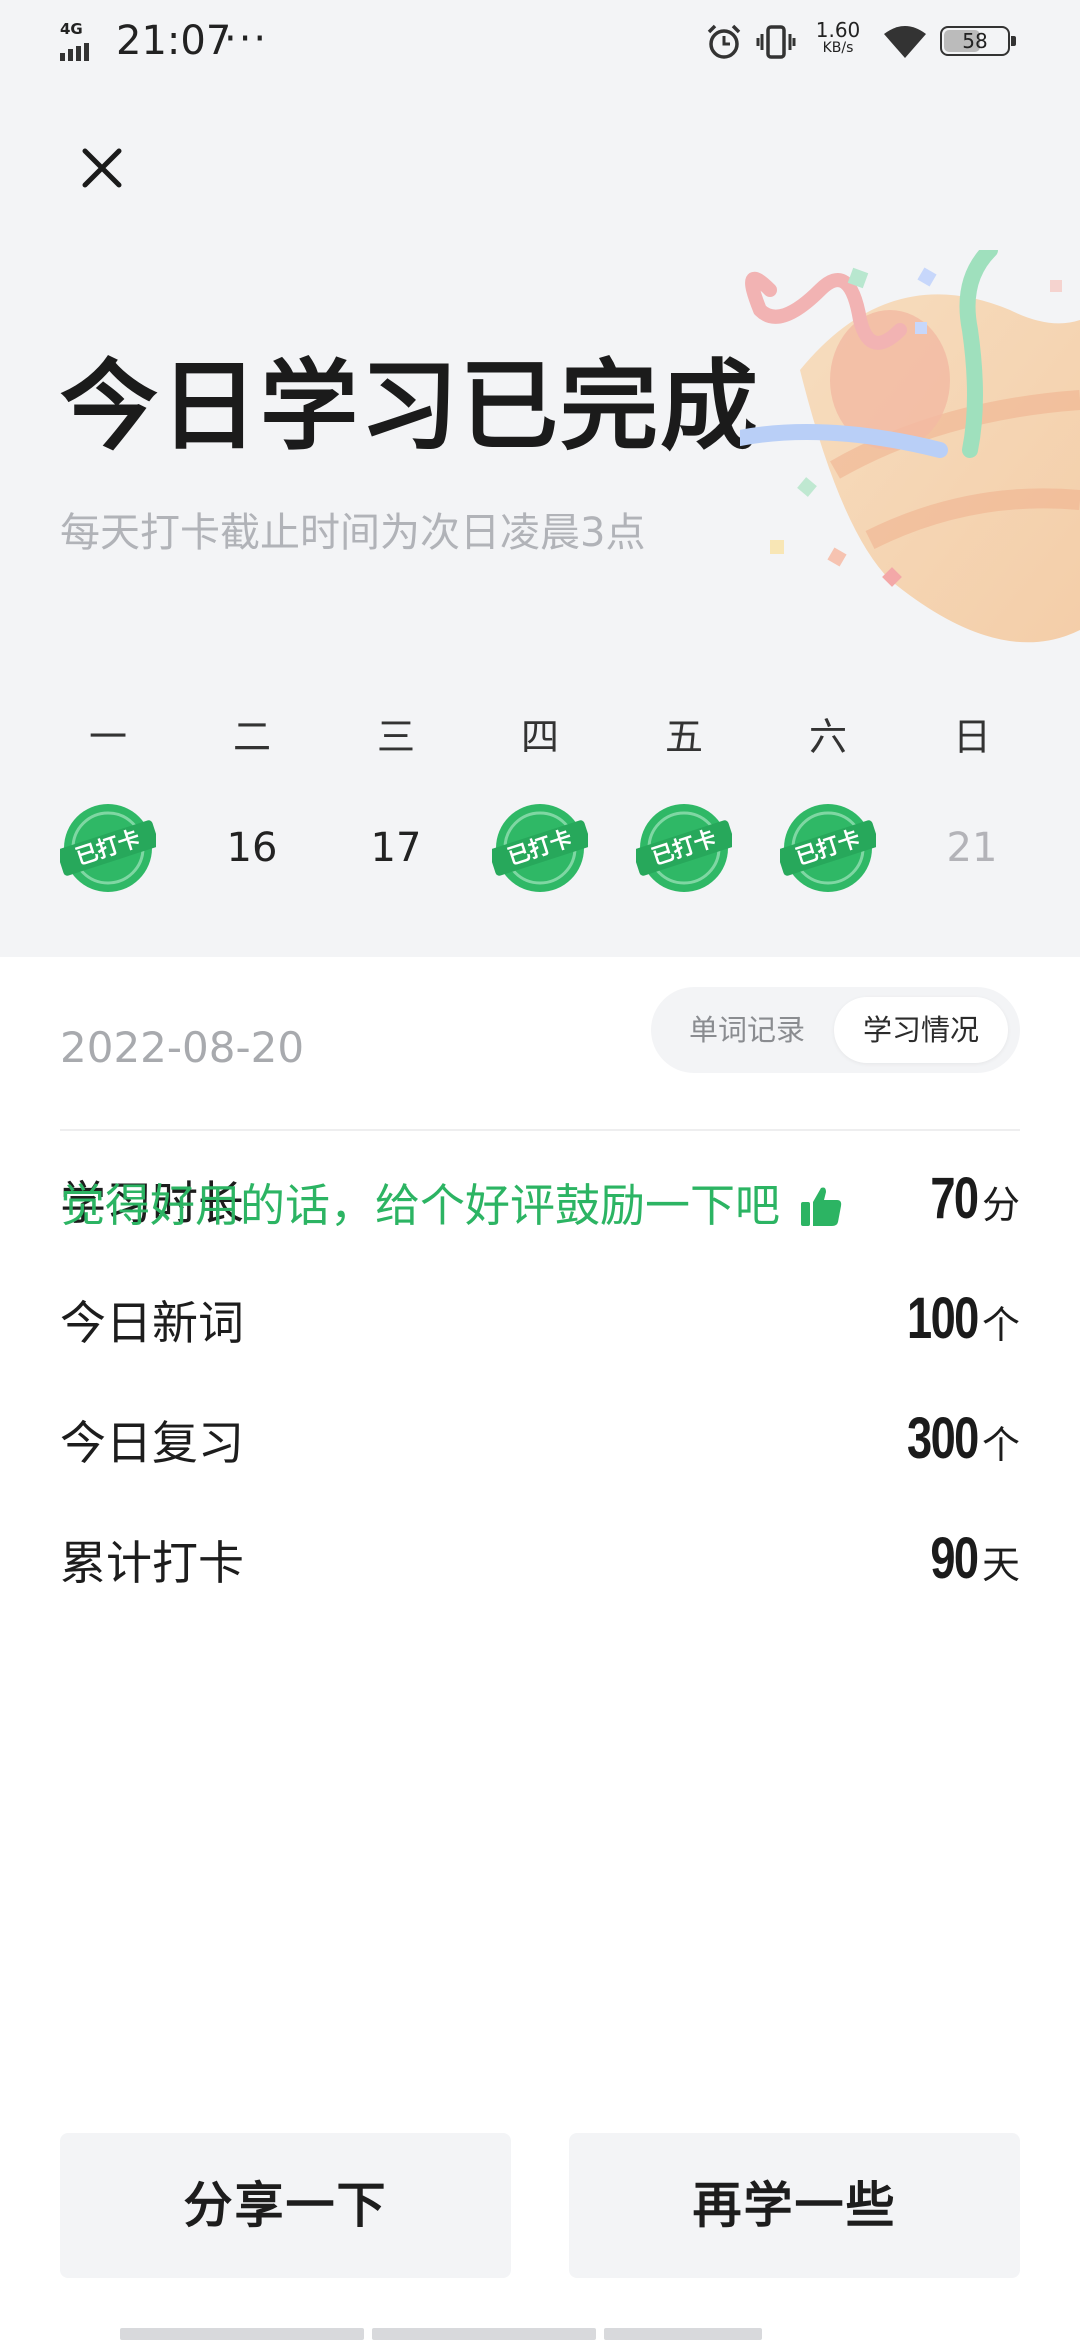 This screenshot has height=2340, width=1080. I want to click on day-column: 一已打卡, so click(108, 800).